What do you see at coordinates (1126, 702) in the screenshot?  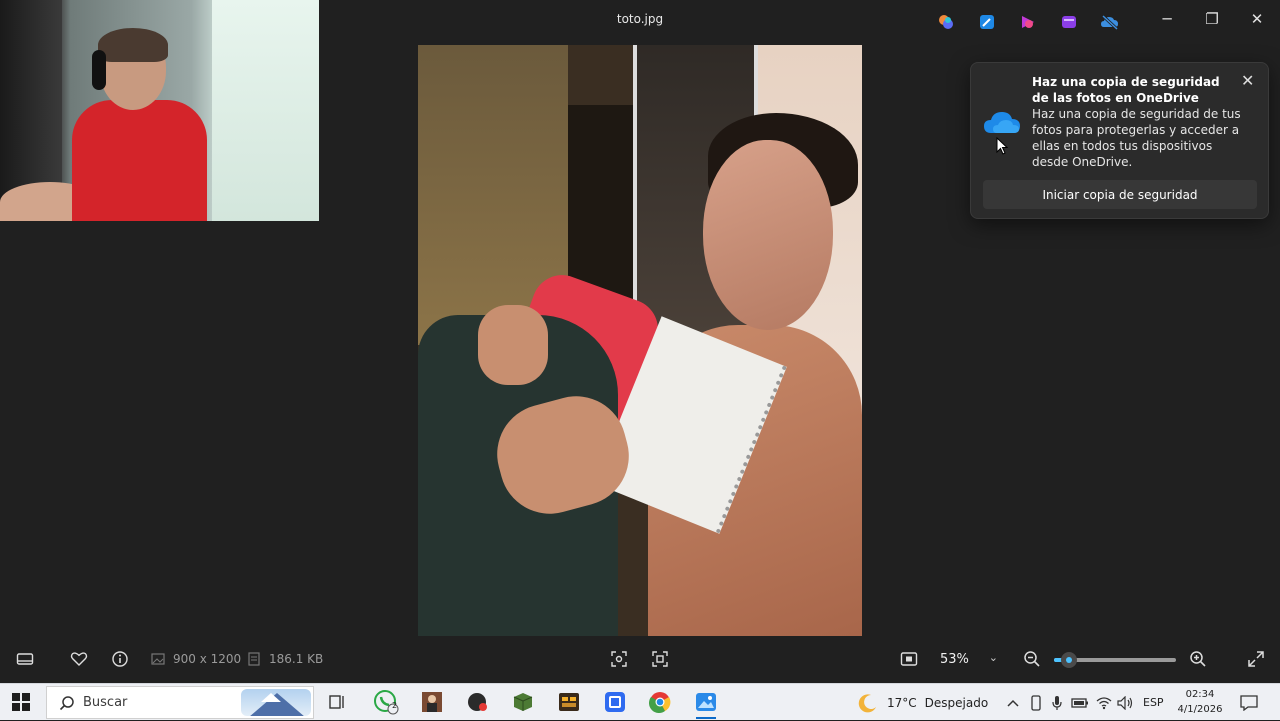 I see `volume-icon` at bounding box center [1126, 702].